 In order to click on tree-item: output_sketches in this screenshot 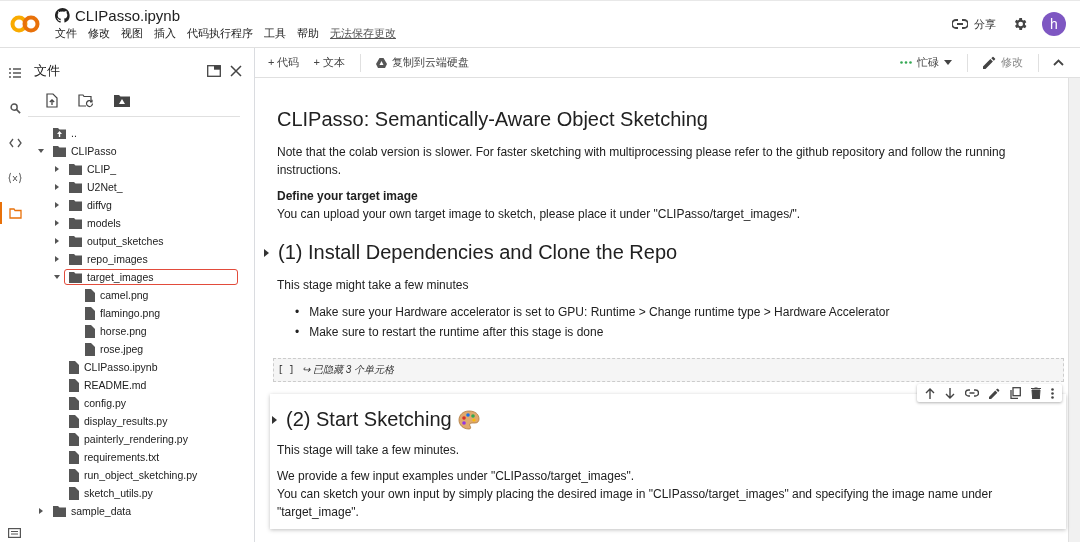, I will do `click(116, 241)`.